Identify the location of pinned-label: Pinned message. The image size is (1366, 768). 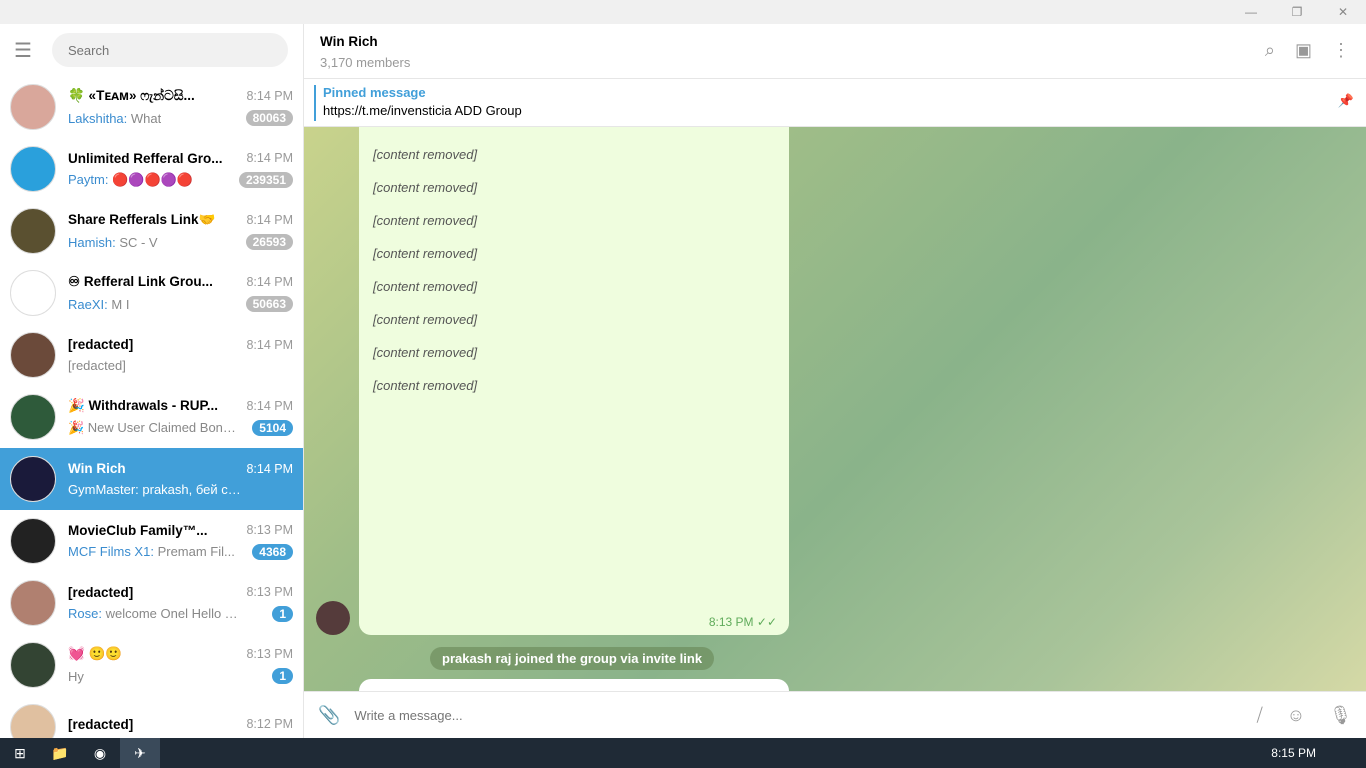
(374, 92).